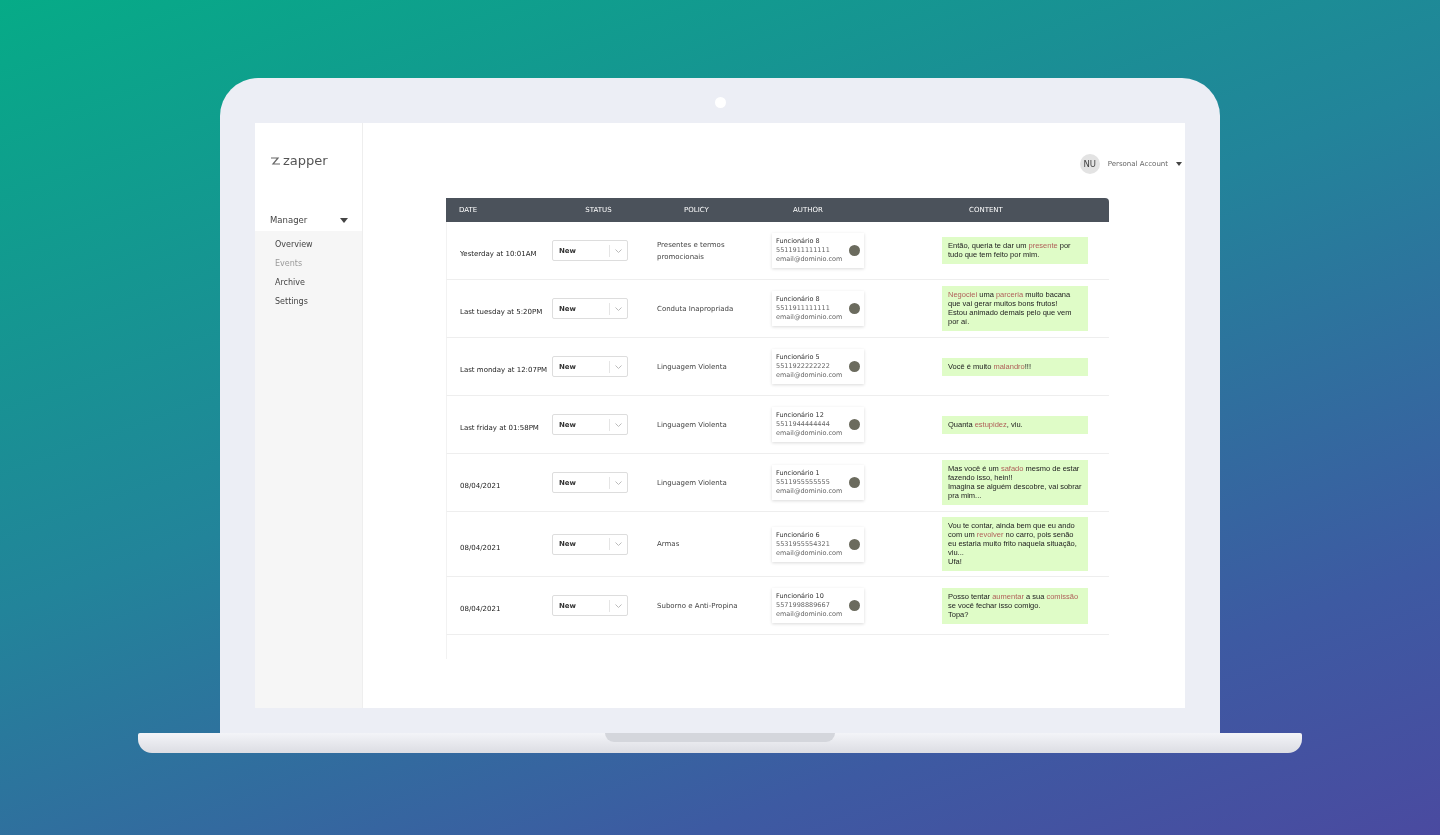 Image resolution: width=1440 pixels, height=835 pixels. What do you see at coordinates (308, 244) in the screenshot?
I see `sidebar-item: Overview` at bounding box center [308, 244].